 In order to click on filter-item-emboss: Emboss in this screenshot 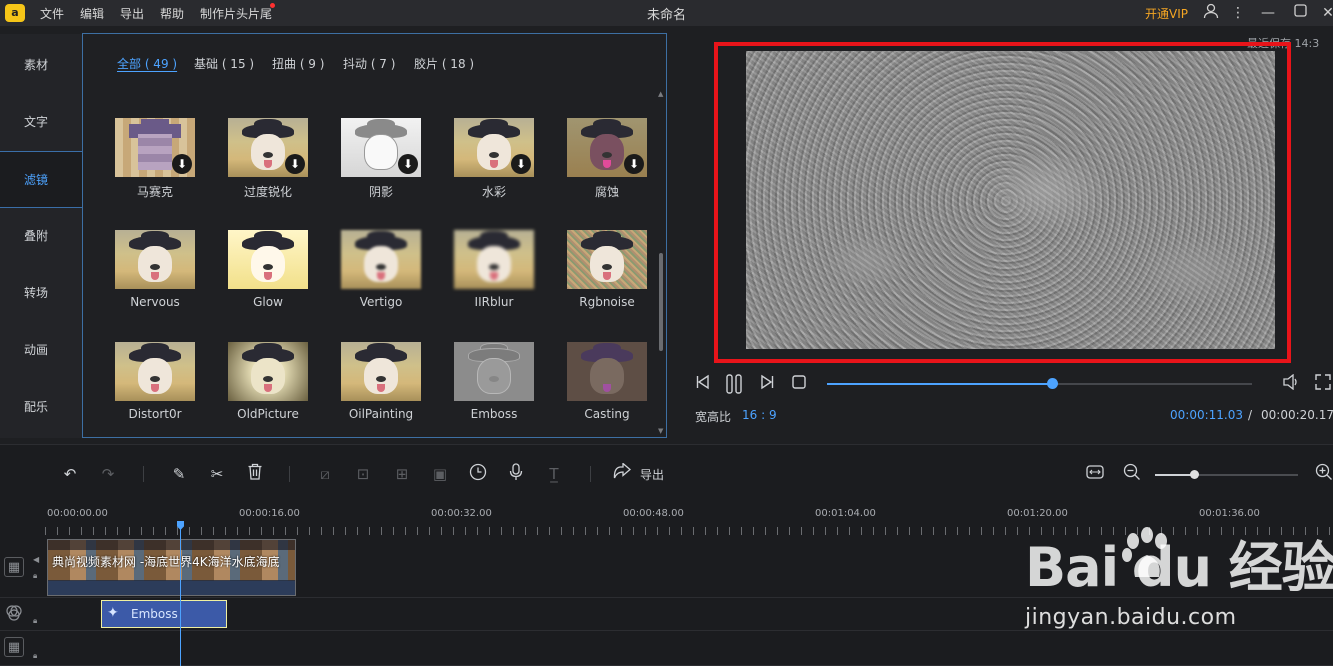, I will do `click(494, 388)`.